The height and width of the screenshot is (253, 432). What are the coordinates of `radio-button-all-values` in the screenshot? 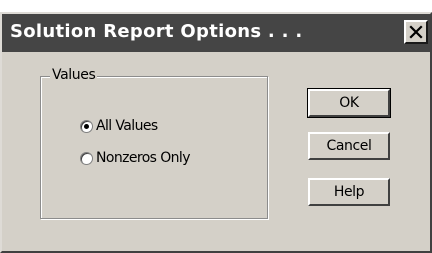 It's located at (86, 126).